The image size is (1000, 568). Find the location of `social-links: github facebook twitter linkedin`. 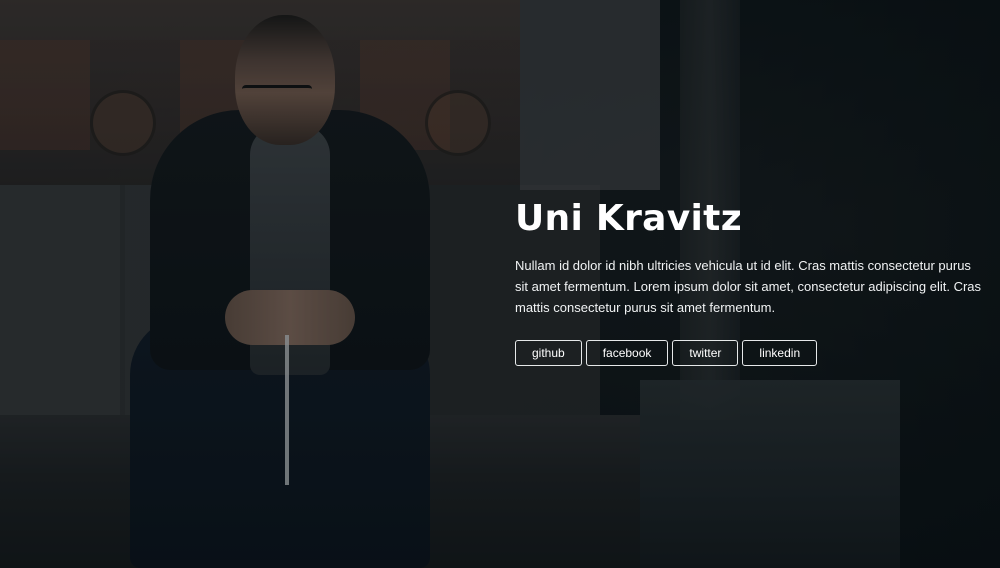

social-links: github facebook twitter linkedin is located at coordinates (750, 353).